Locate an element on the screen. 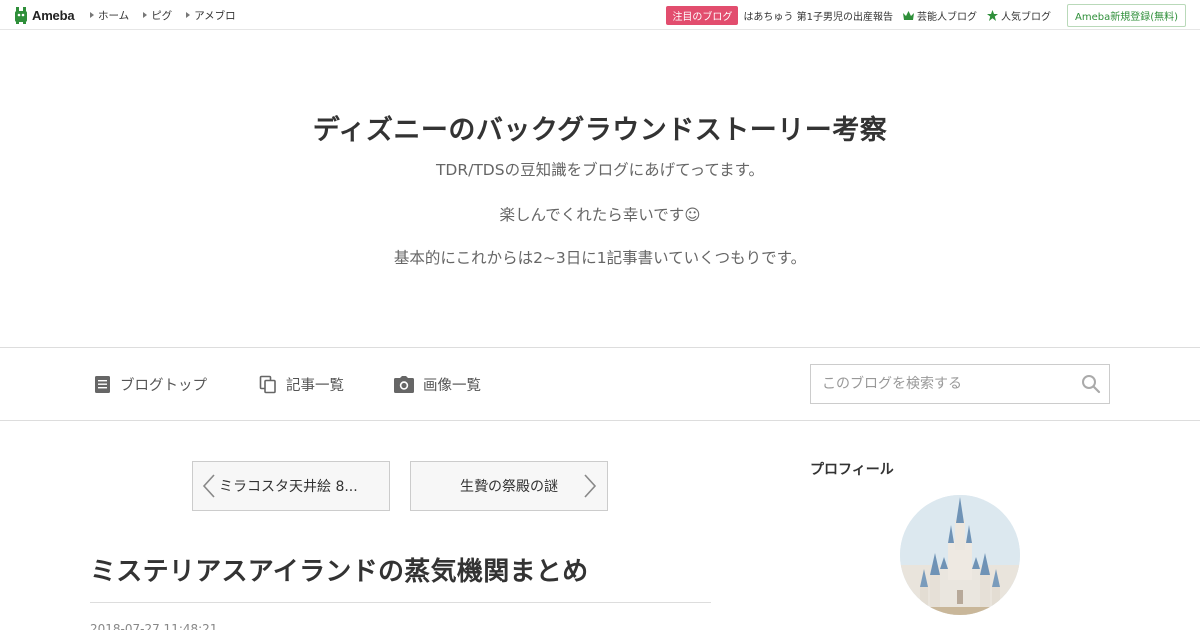 This screenshot has width=1200, height=630. popular-blog-link: 人気ブログ is located at coordinates (1018, 15).